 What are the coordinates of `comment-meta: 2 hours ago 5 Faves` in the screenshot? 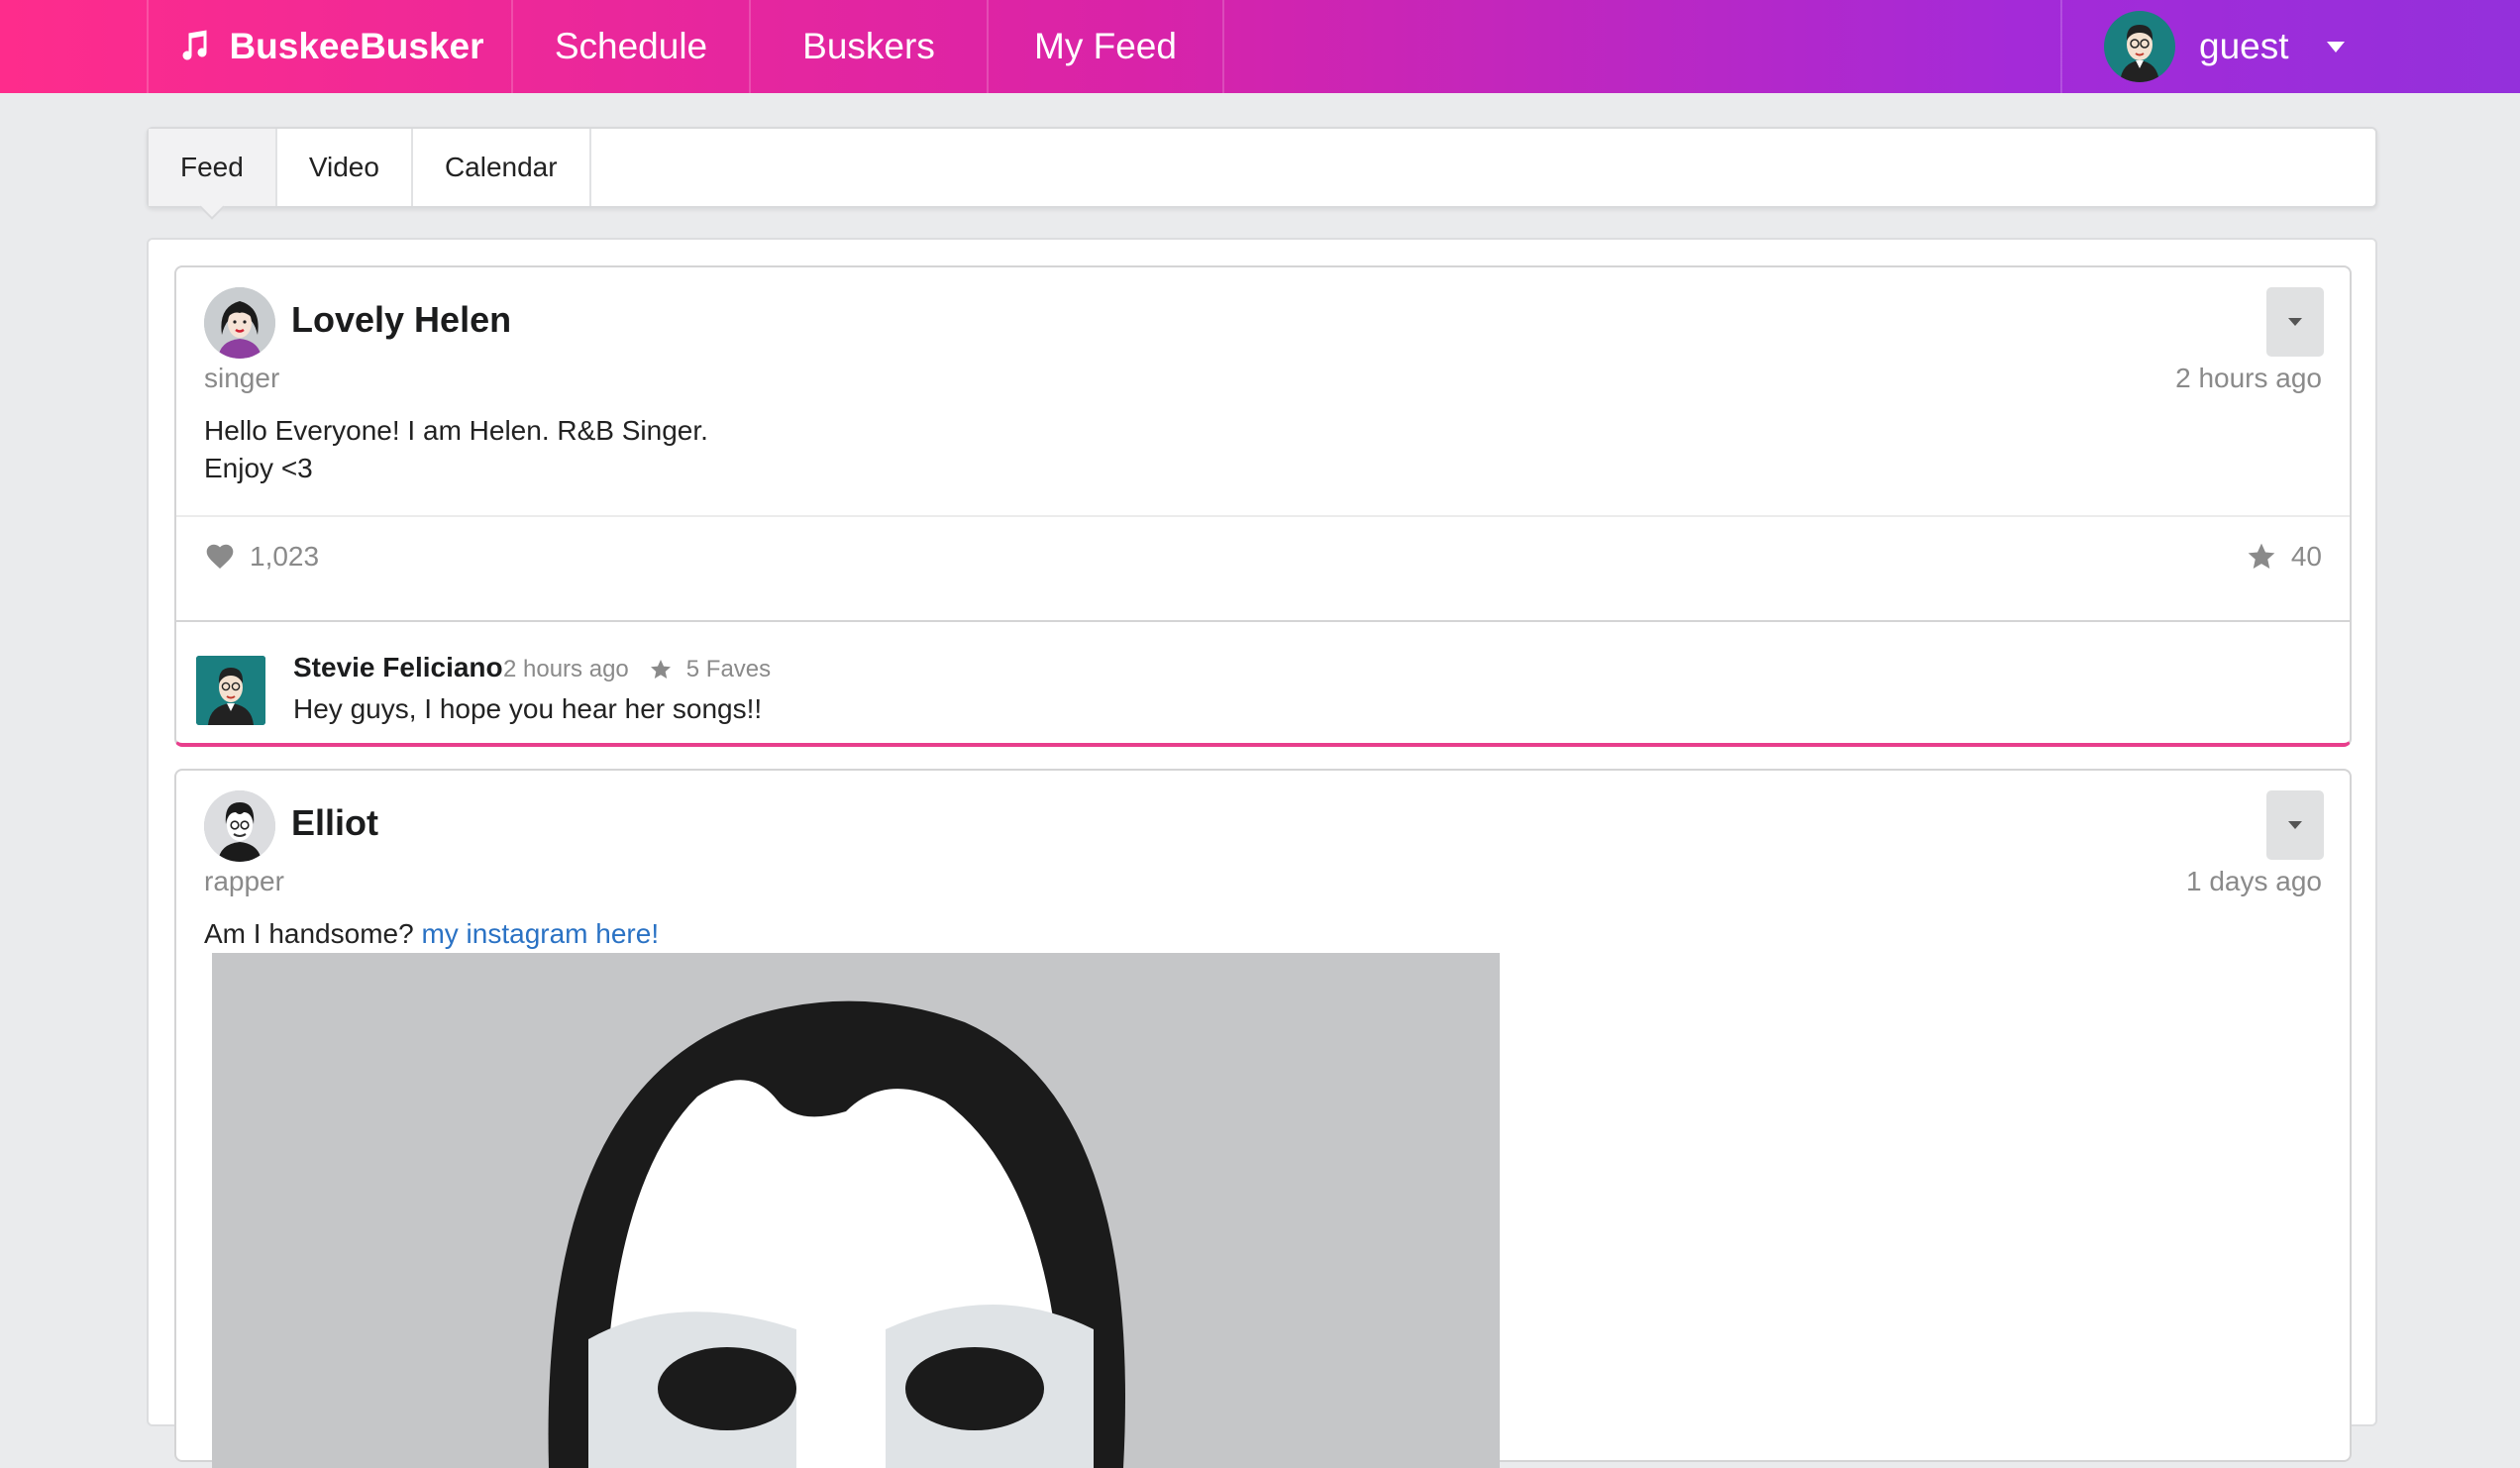 It's located at (637, 669).